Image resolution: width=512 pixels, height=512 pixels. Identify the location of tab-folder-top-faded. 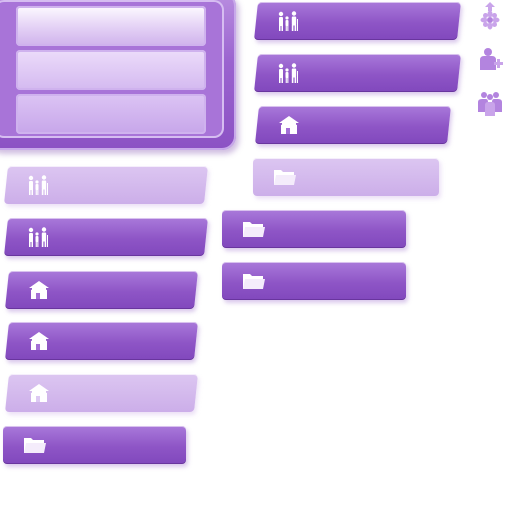
(346, 177).